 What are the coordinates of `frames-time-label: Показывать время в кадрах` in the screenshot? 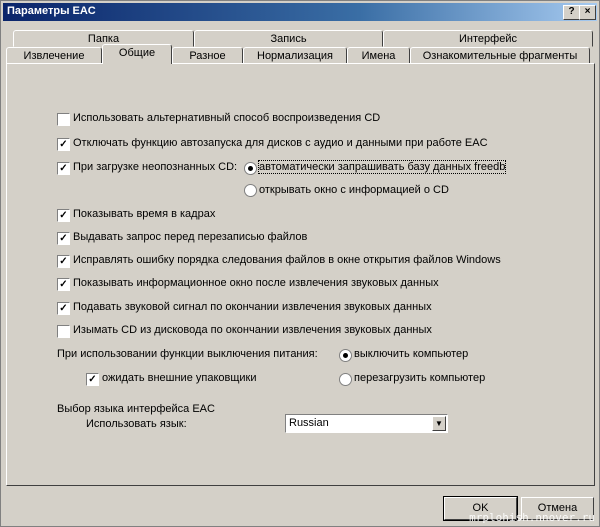 It's located at (144, 214).